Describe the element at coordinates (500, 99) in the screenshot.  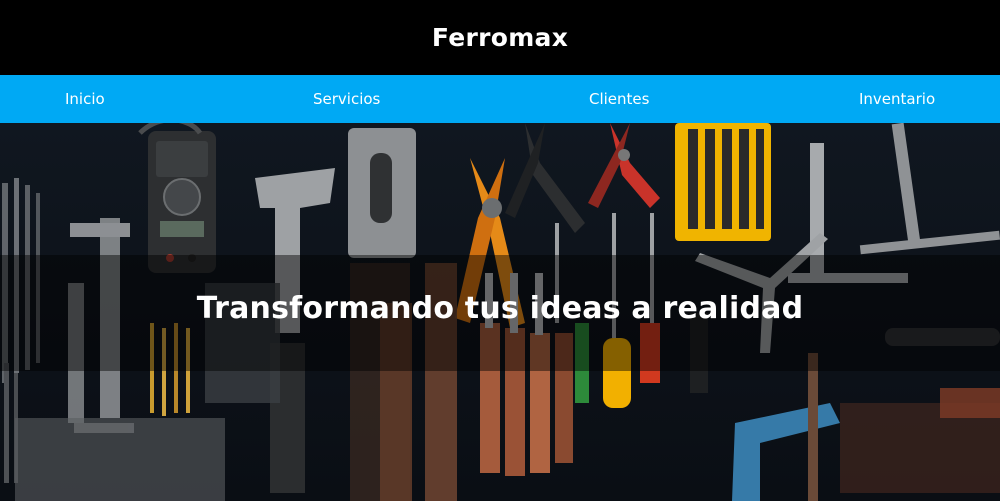
I see `main-nav: Inicio Servicios Clientes Inventario` at that location.